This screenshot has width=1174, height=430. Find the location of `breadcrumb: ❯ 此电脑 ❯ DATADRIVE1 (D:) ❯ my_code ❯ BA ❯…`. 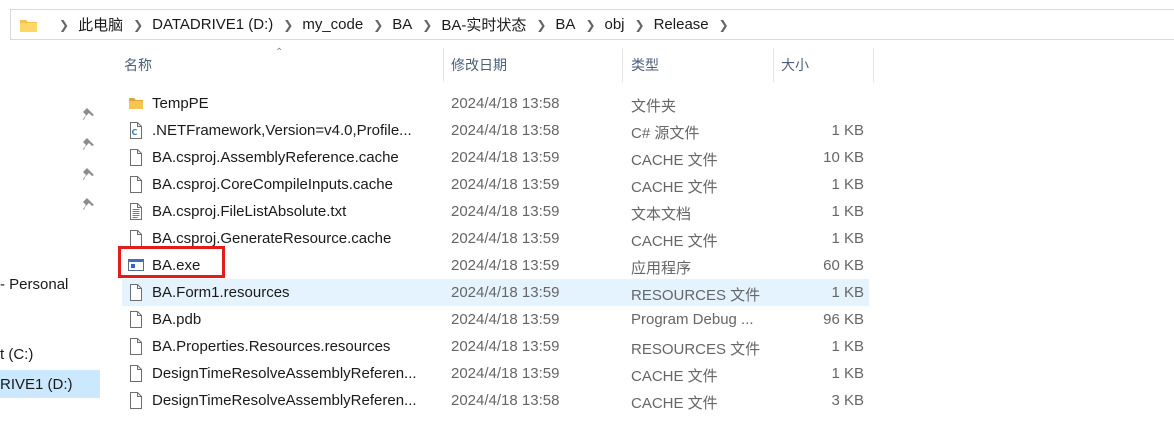

breadcrumb: ❯ 此电脑 ❯ DATADRIVE1 (D:) ❯ my_code ❯ BA ❯… is located at coordinates (592, 24).